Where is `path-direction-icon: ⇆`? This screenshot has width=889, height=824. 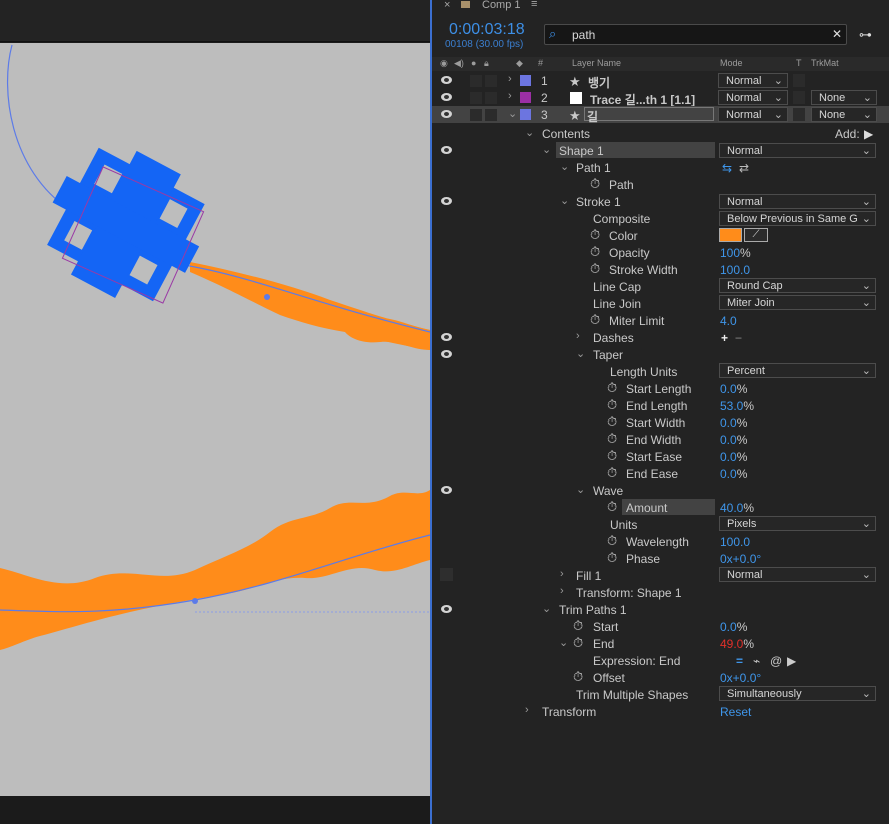
path-direction-icon: ⇆ is located at coordinates (727, 168).